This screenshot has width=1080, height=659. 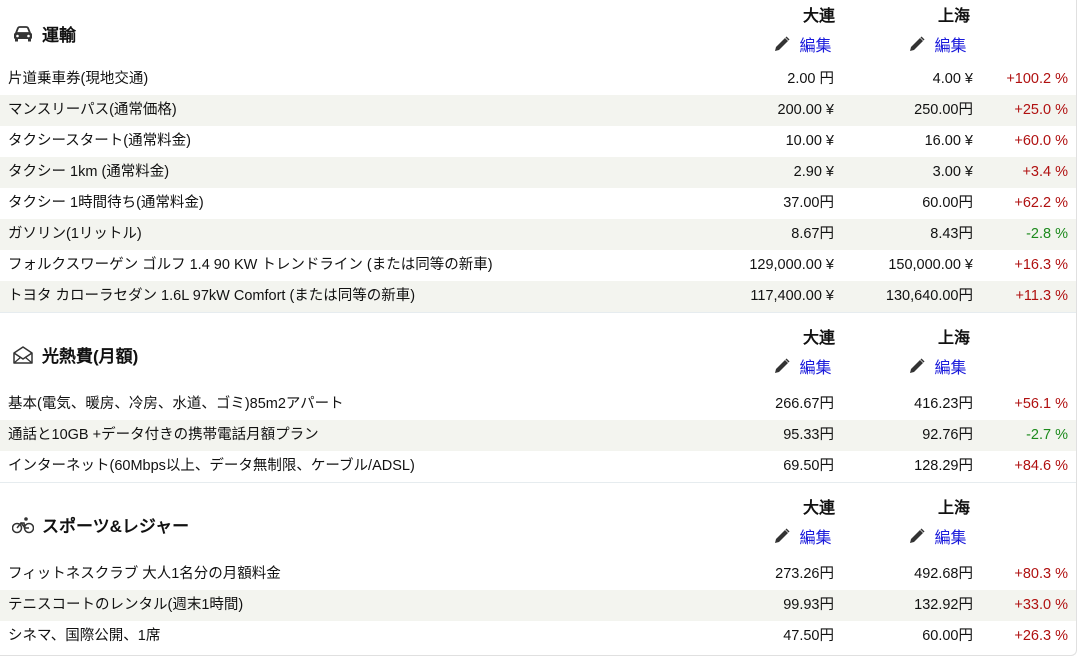 I want to click on city-2-price: 8.43円, so click(x=951, y=234).